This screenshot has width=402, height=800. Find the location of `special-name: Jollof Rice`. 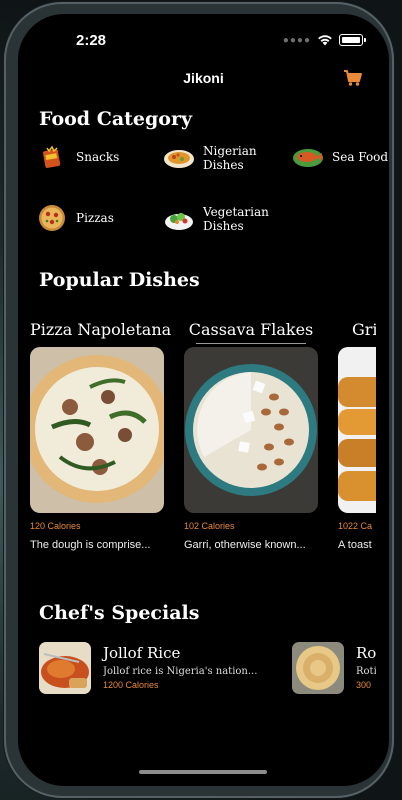

special-name: Jollof Rice is located at coordinates (142, 653).